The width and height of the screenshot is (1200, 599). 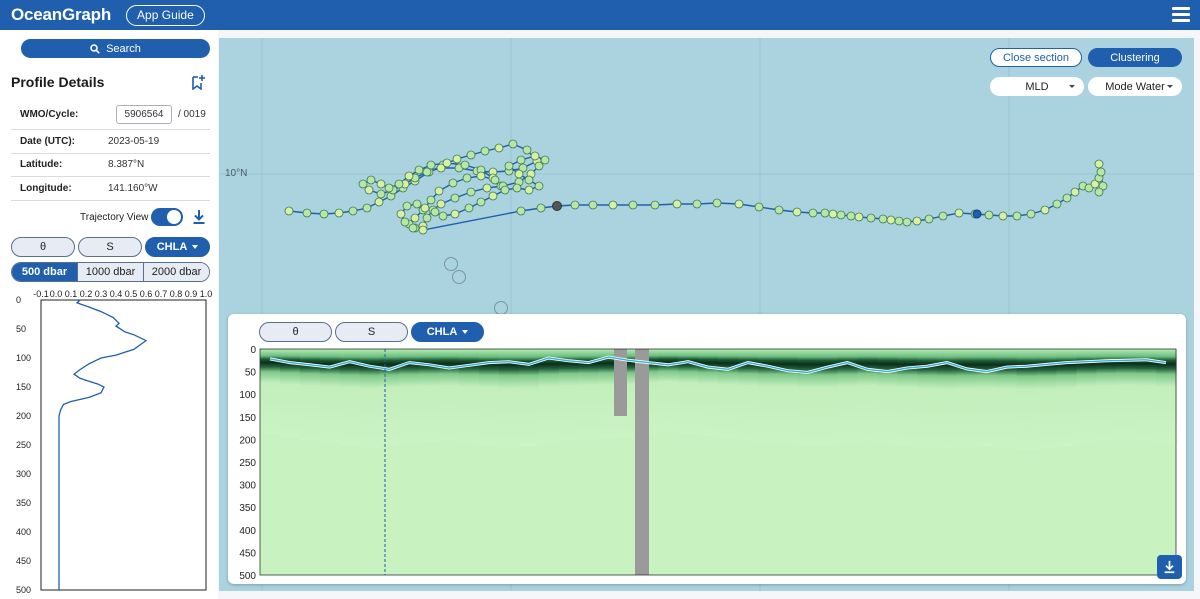 What do you see at coordinates (23, 416) in the screenshot?
I see `y-tick-label: 200` at bounding box center [23, 416].